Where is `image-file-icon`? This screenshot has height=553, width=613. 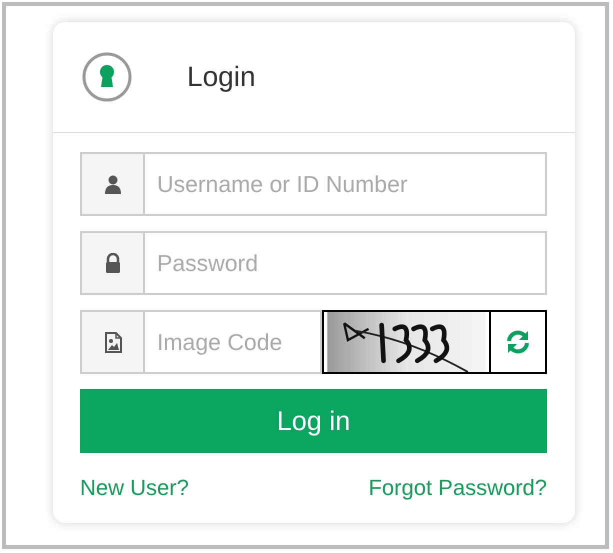 image-file-icon is located at coordinates (112, 342).